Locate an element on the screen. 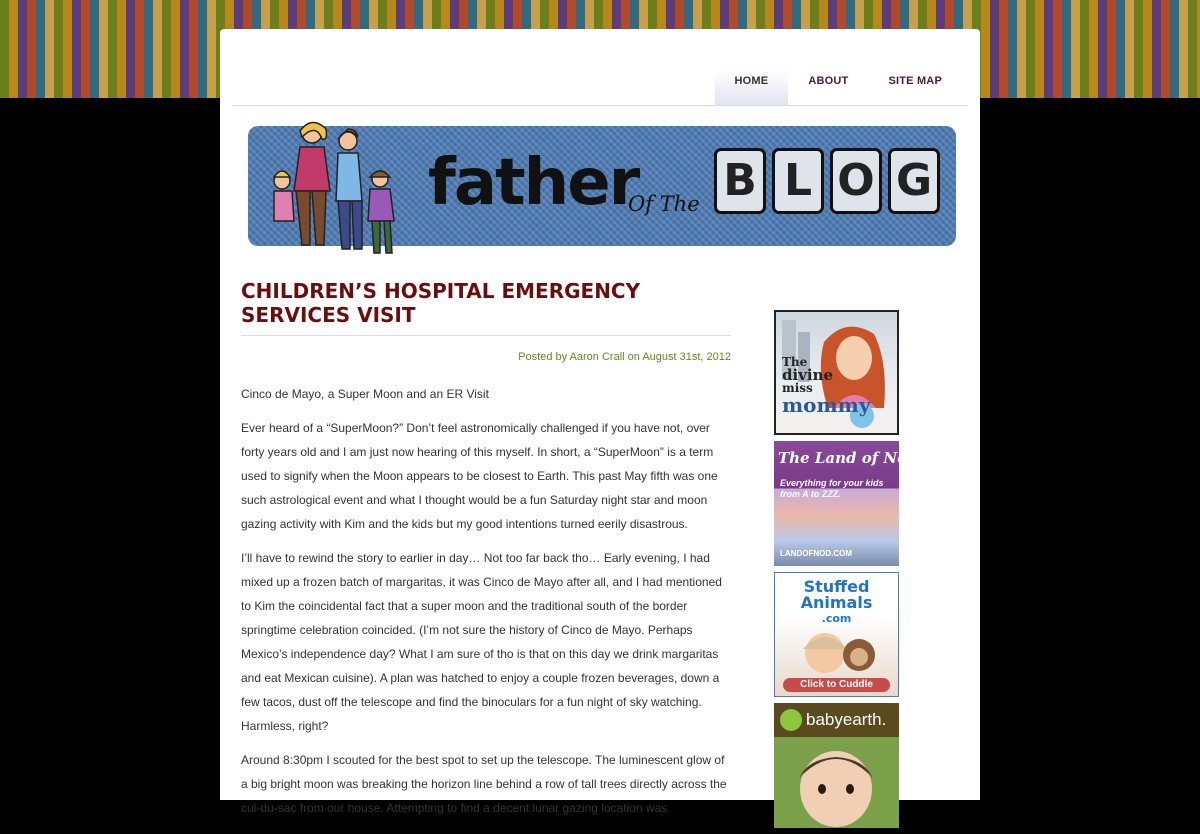 This screenshot has height=834, width=1200. ad3-line3: .com is located at coordinates (836, 618).